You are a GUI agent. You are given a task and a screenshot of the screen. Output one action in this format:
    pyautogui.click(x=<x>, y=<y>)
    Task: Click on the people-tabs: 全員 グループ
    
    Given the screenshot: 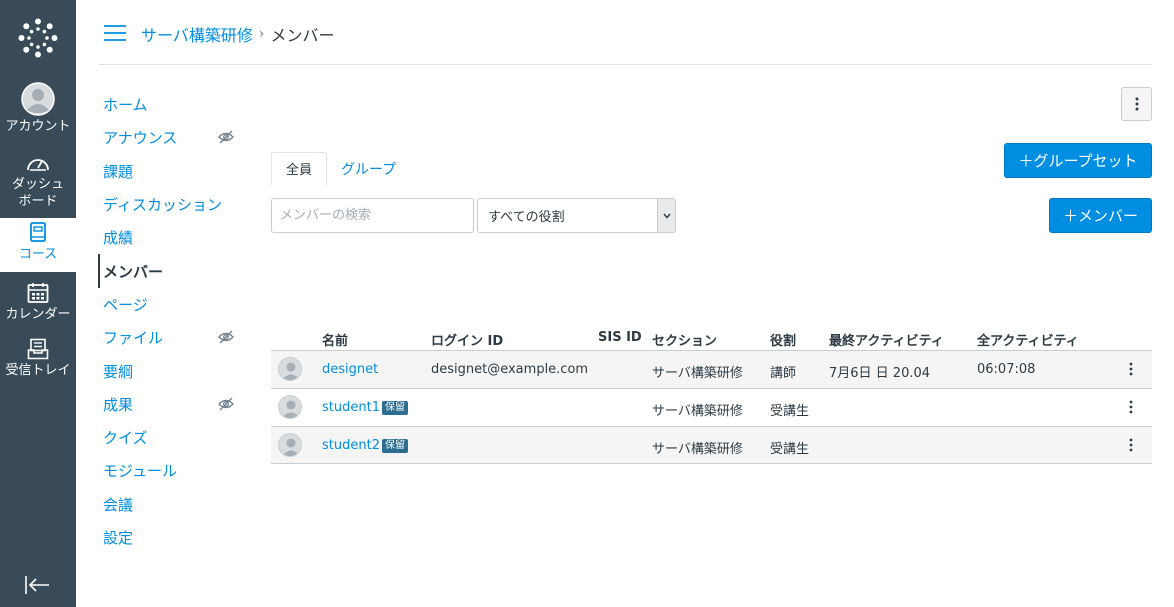 What is the action you would take?
    pyautogui.click(x=340, y=168)
    